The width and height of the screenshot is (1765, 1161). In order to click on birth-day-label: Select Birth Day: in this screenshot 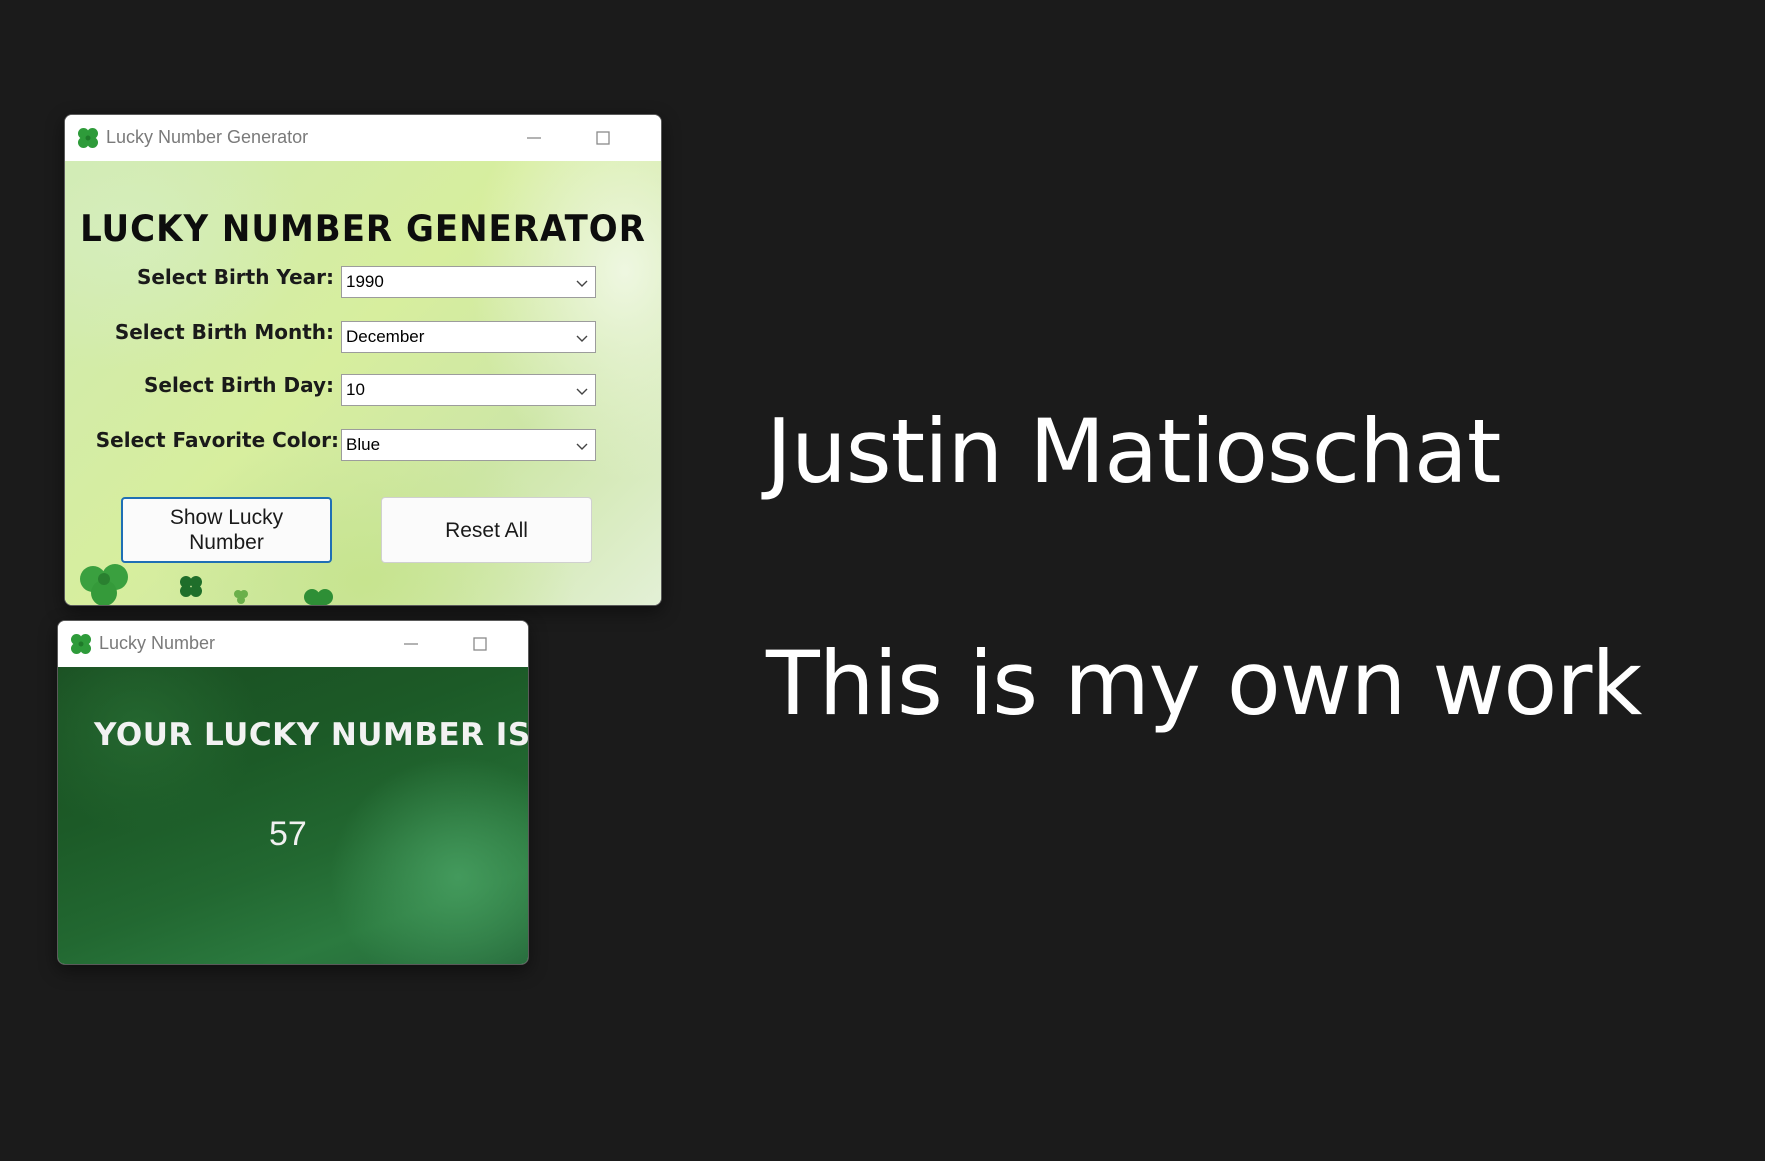, I will do `click(238, 385)`.